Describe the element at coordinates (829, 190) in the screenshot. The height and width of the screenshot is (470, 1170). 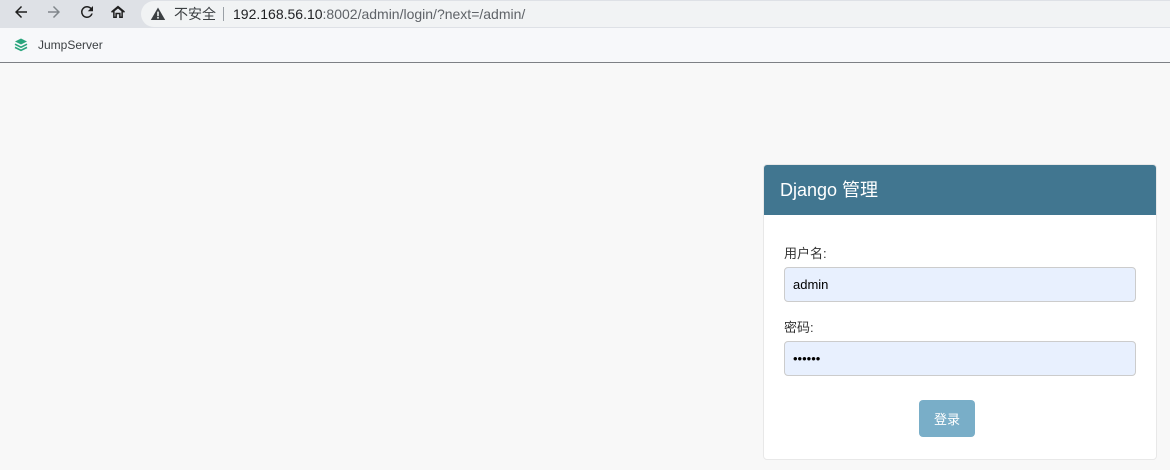
I see `site-title: Django 管理` at that location.